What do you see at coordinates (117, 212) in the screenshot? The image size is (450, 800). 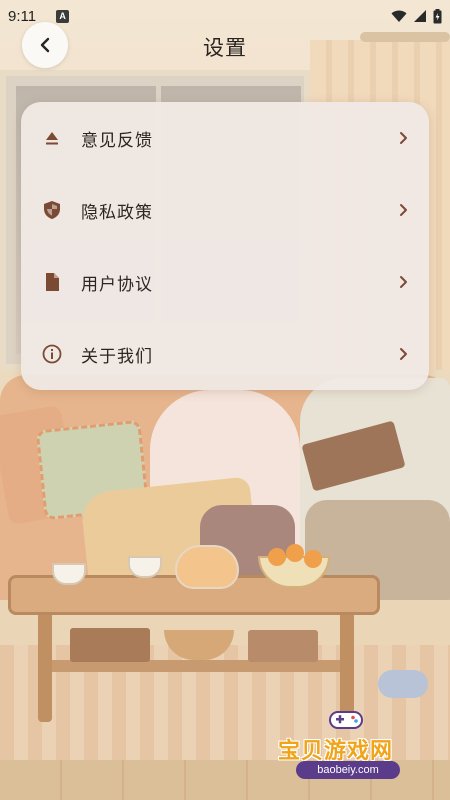 I see `settings-item-label: 隐私政策` at bounding box center [117, 212].